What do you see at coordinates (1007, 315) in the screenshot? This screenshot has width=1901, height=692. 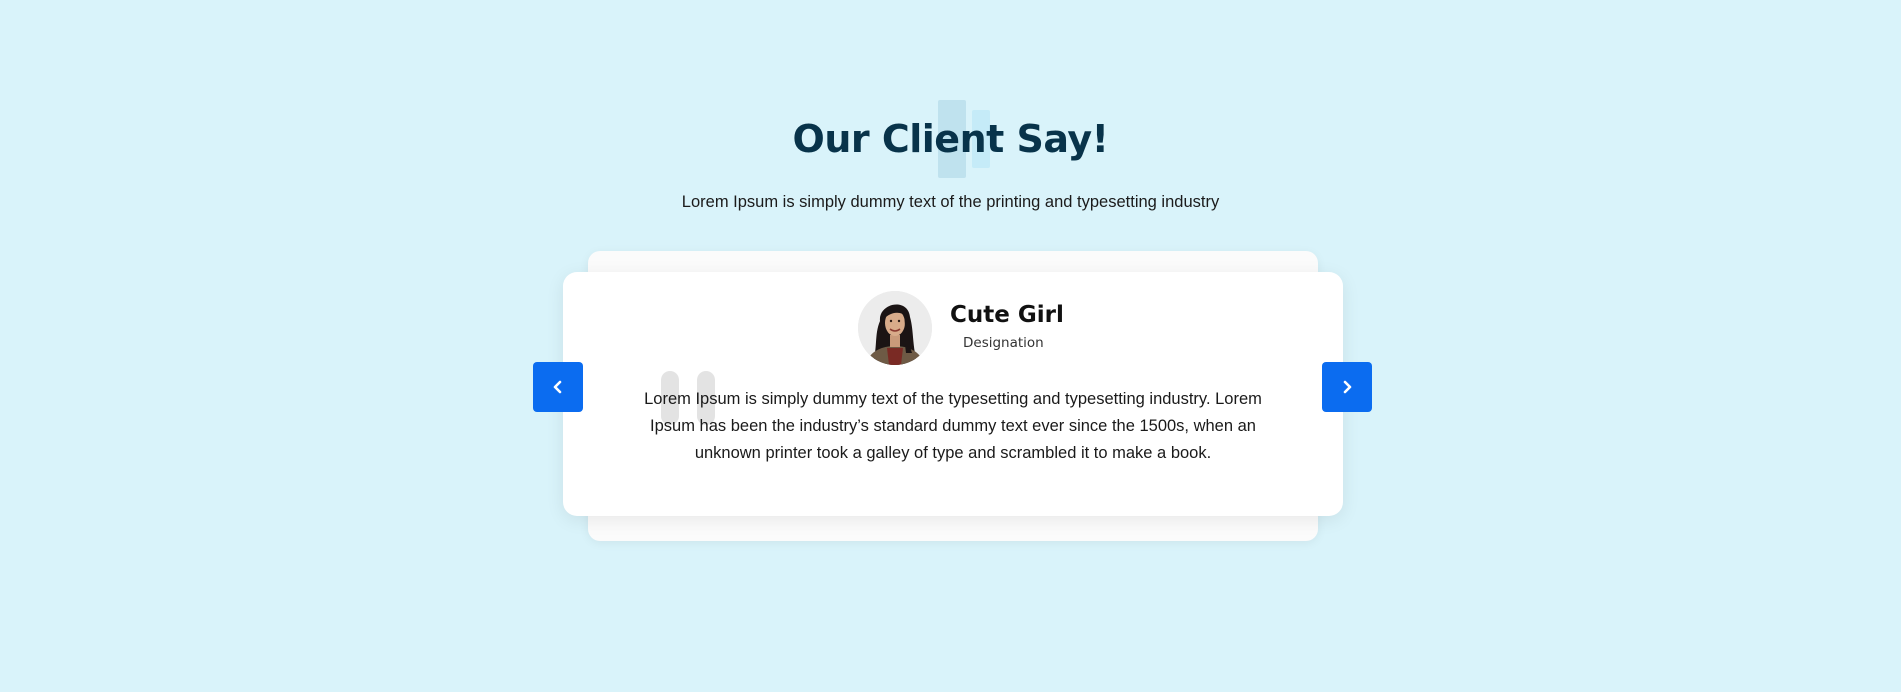 I see `author-name: Cute Girl` at bounding box center [1007, 315].